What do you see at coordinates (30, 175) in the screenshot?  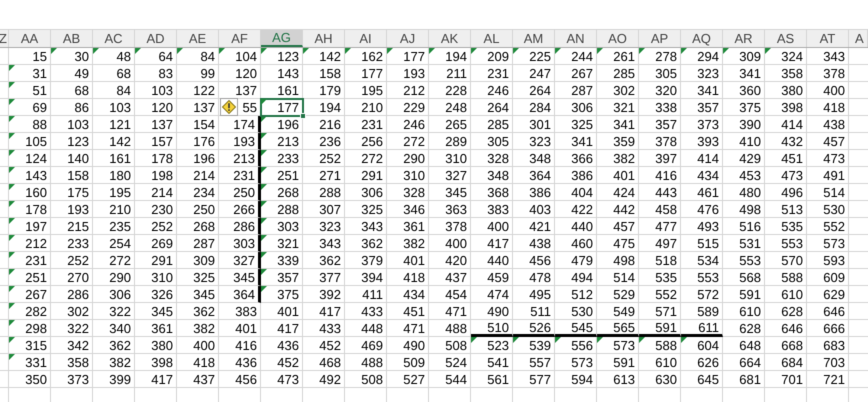 I see `table-cell: 143` at bounding box center [30, 175].